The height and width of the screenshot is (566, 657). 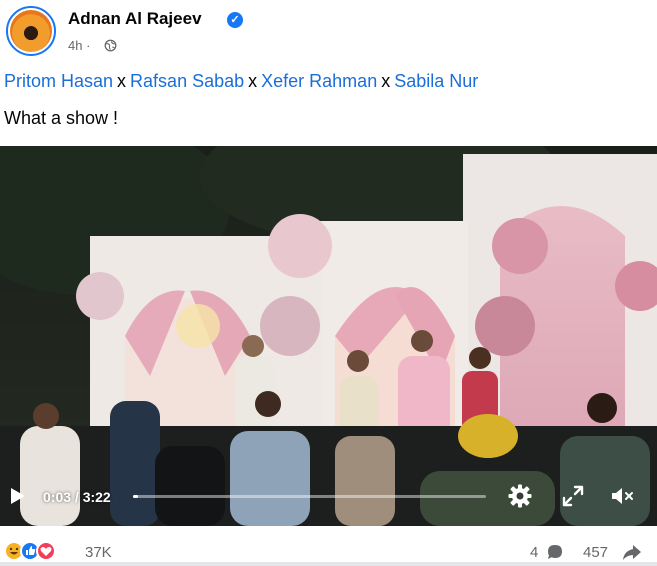 I want to click on avatar, so click(x=31, y=31).